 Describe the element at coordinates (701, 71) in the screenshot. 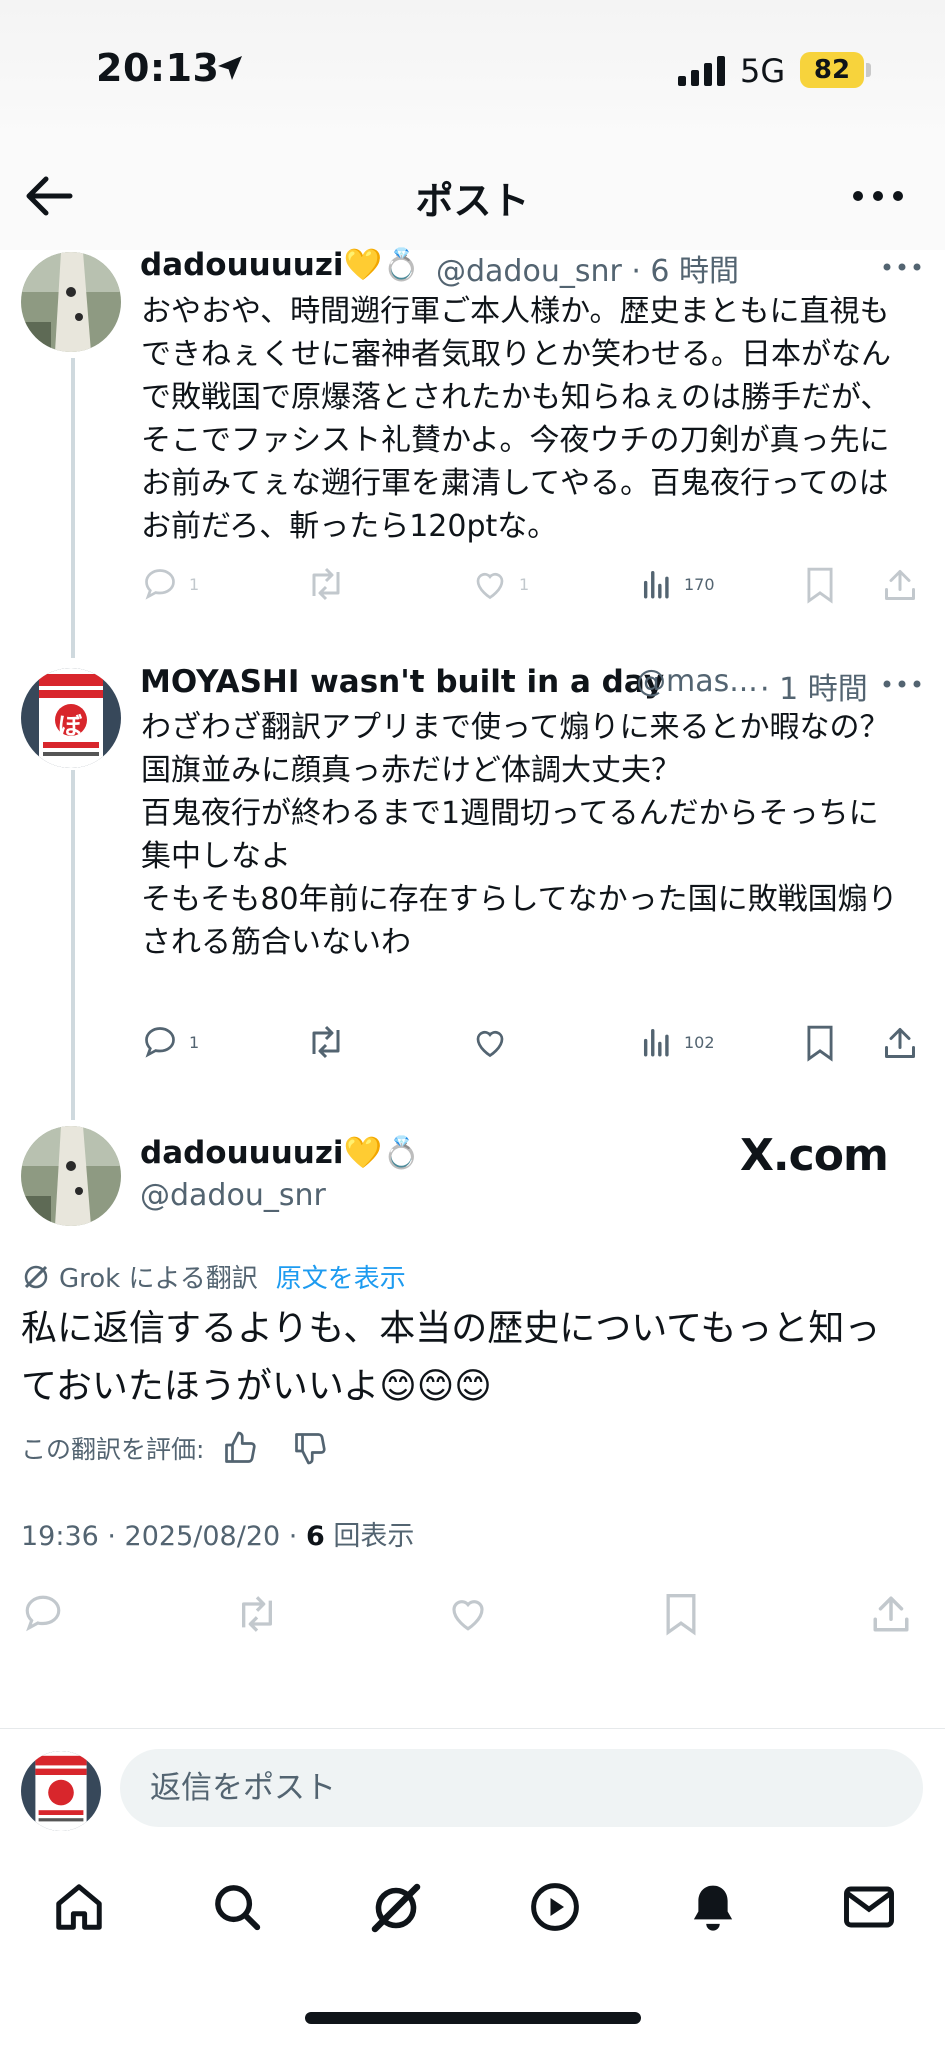

I see `cellular-signal-icon` at that location.